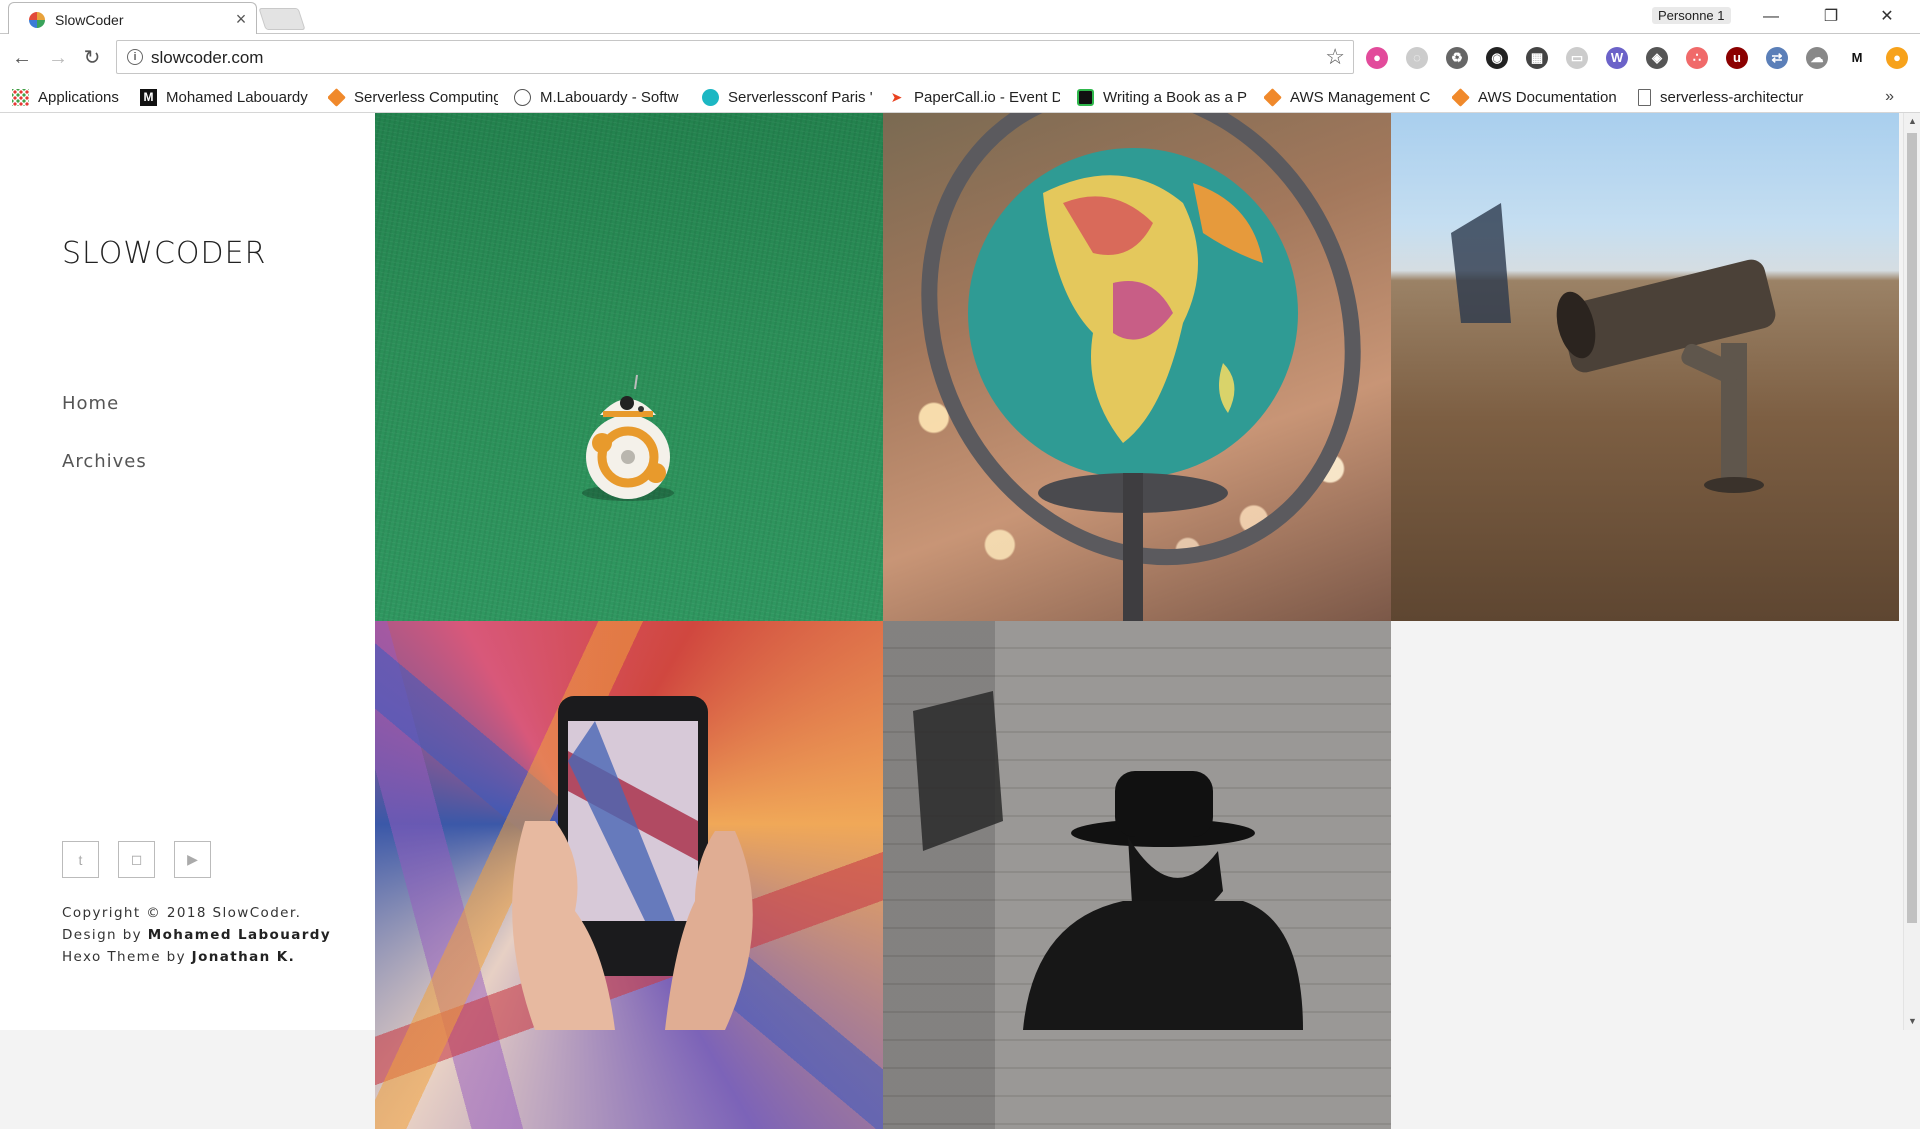  Describe the element at coordinates (800, 97) in the screenshot. I see `bookmark-label: Serverlessconf Paris '` at that location.